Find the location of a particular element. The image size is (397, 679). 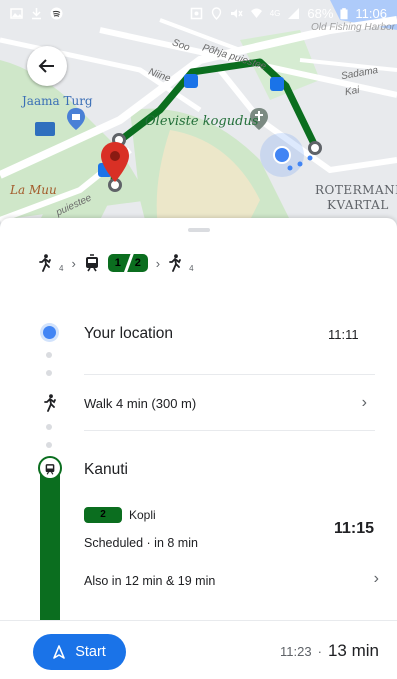

battery-percent: 68% is located at coordinates (320, 13).